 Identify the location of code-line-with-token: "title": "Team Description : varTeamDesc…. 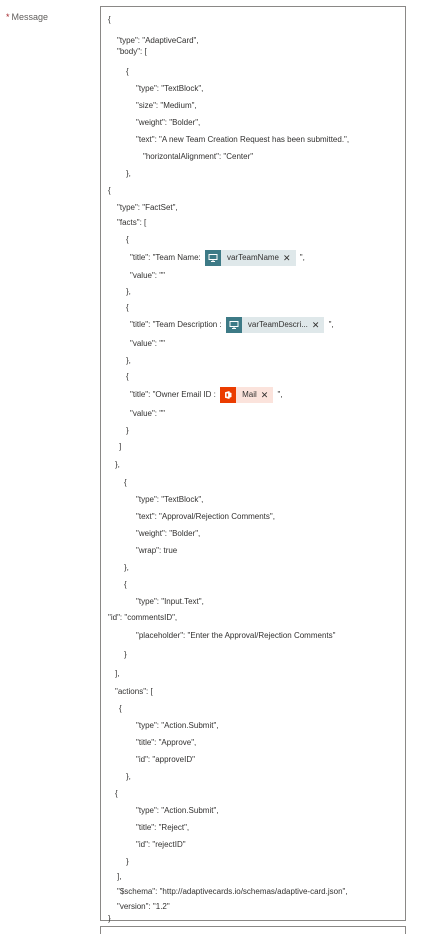
(232, 325).